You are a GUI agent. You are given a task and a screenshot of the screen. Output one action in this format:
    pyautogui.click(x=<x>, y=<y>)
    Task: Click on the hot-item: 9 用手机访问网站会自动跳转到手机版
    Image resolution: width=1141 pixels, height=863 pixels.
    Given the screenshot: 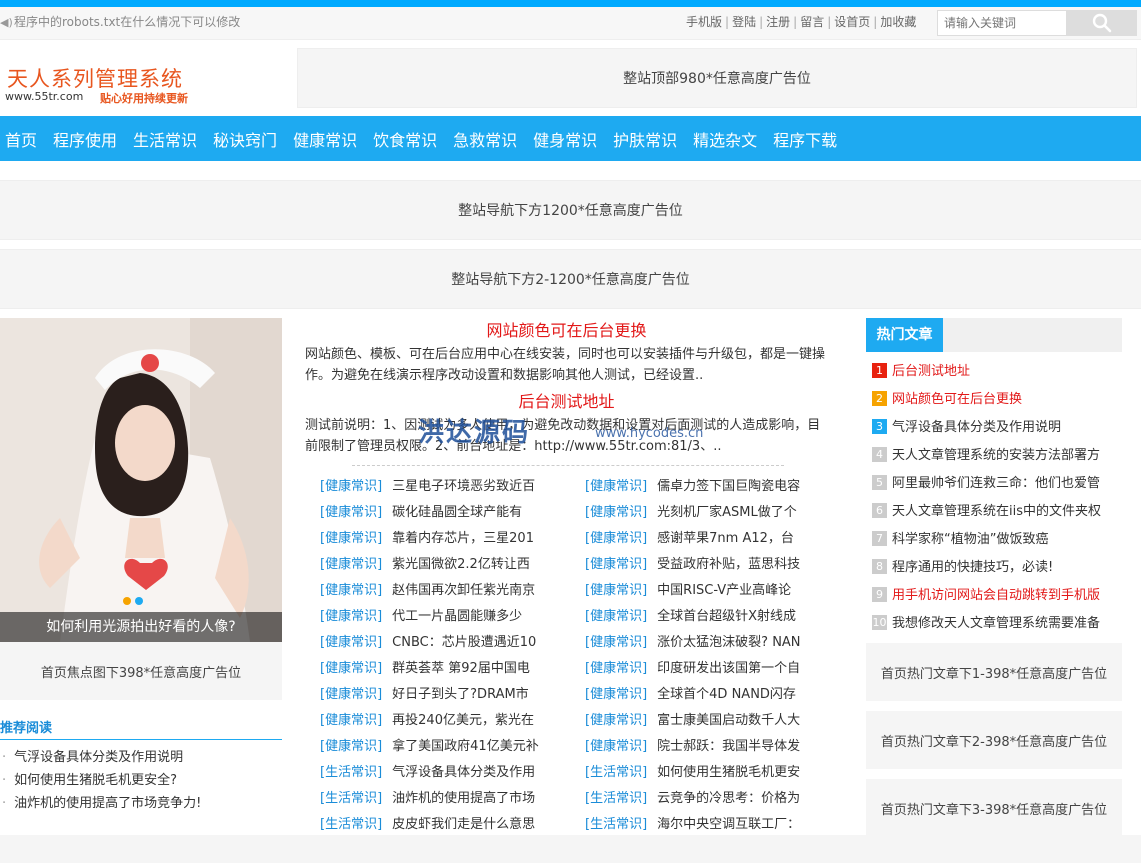 What is the action you would take?
    pyautogui.click(x=1002, y=596)
    